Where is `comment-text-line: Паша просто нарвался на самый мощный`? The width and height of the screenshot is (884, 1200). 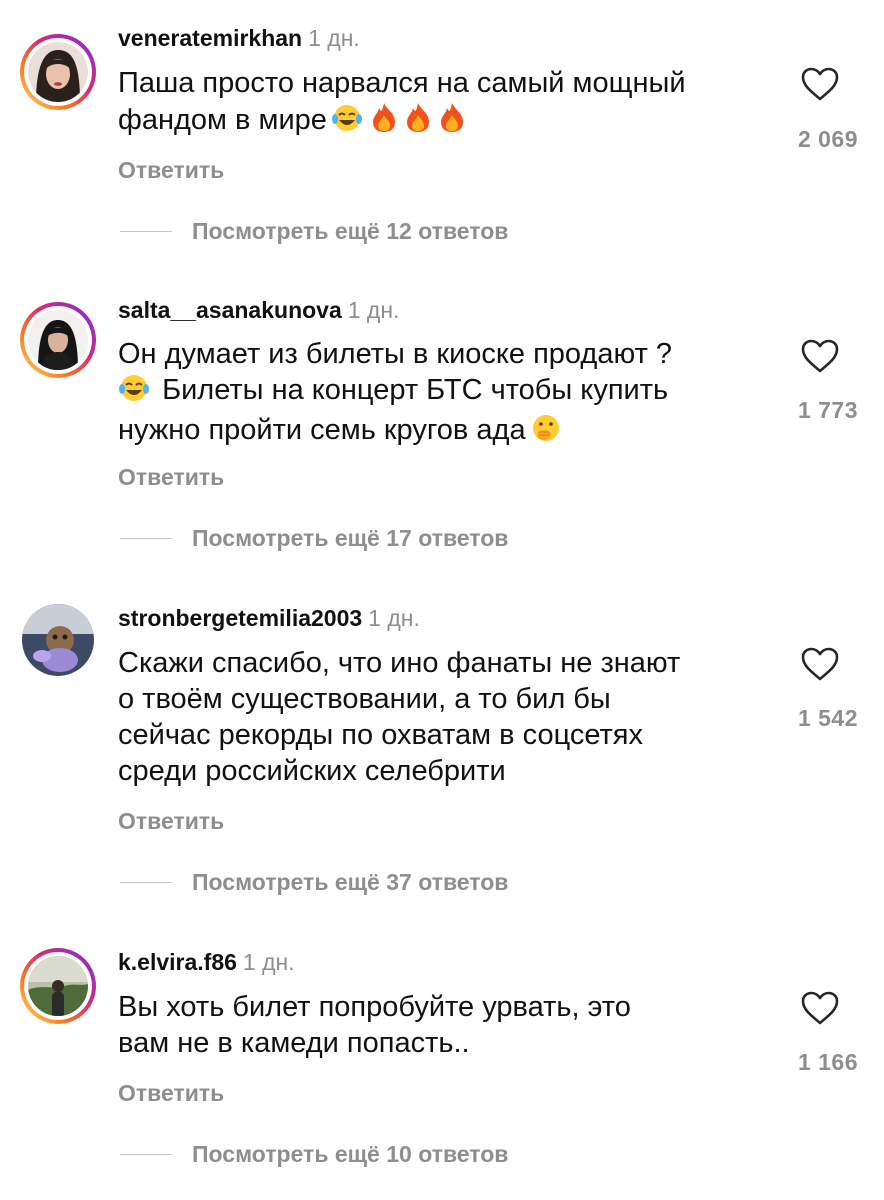 comment-text-line: Паша просто нарвался на самый мощный is located at coordinates (402, 83).